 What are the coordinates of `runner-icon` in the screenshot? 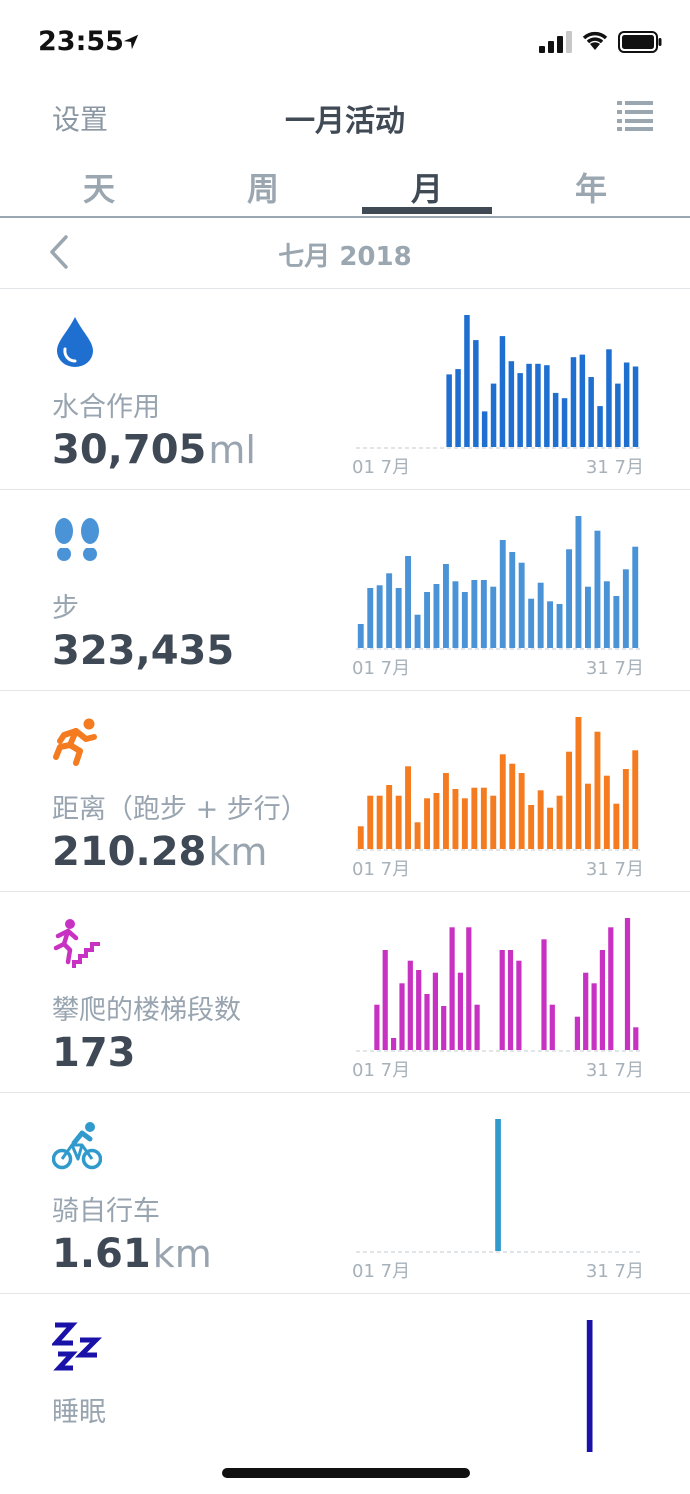 It's located at (75, 742).